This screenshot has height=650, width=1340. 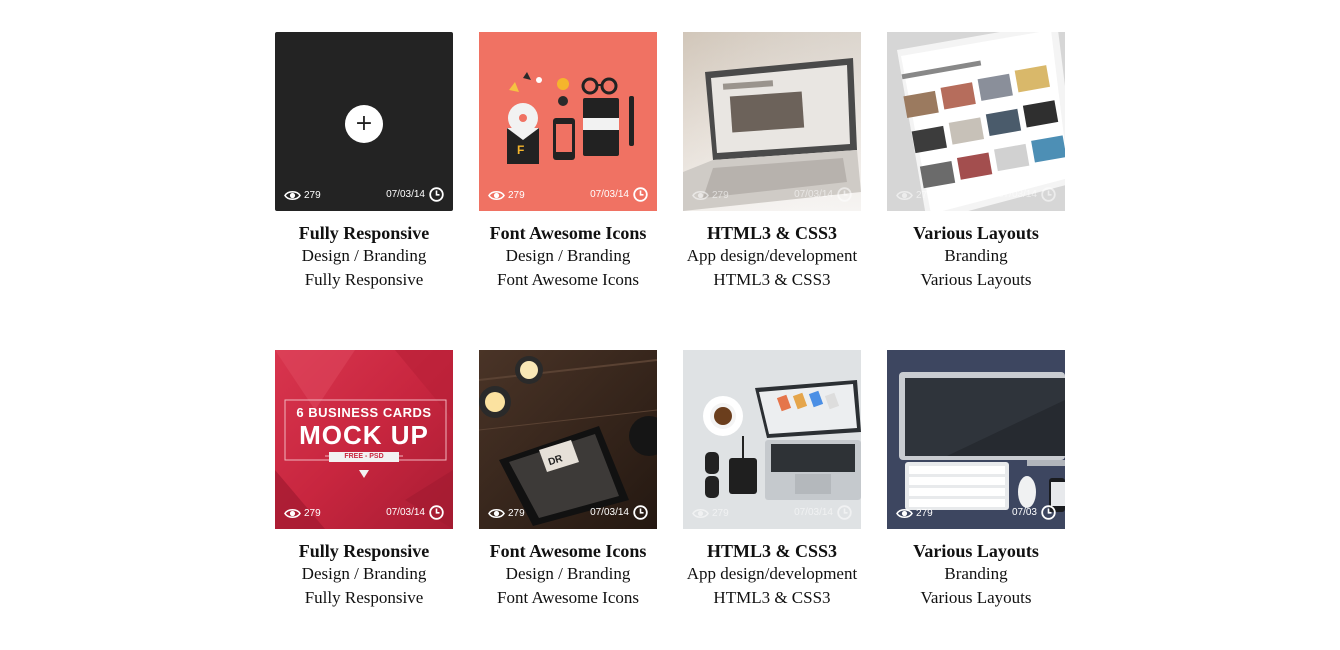 What do you see at coordinates (520, 150) in the screenshot?
I see `svg-text: F` at bounding box center [520, 150].